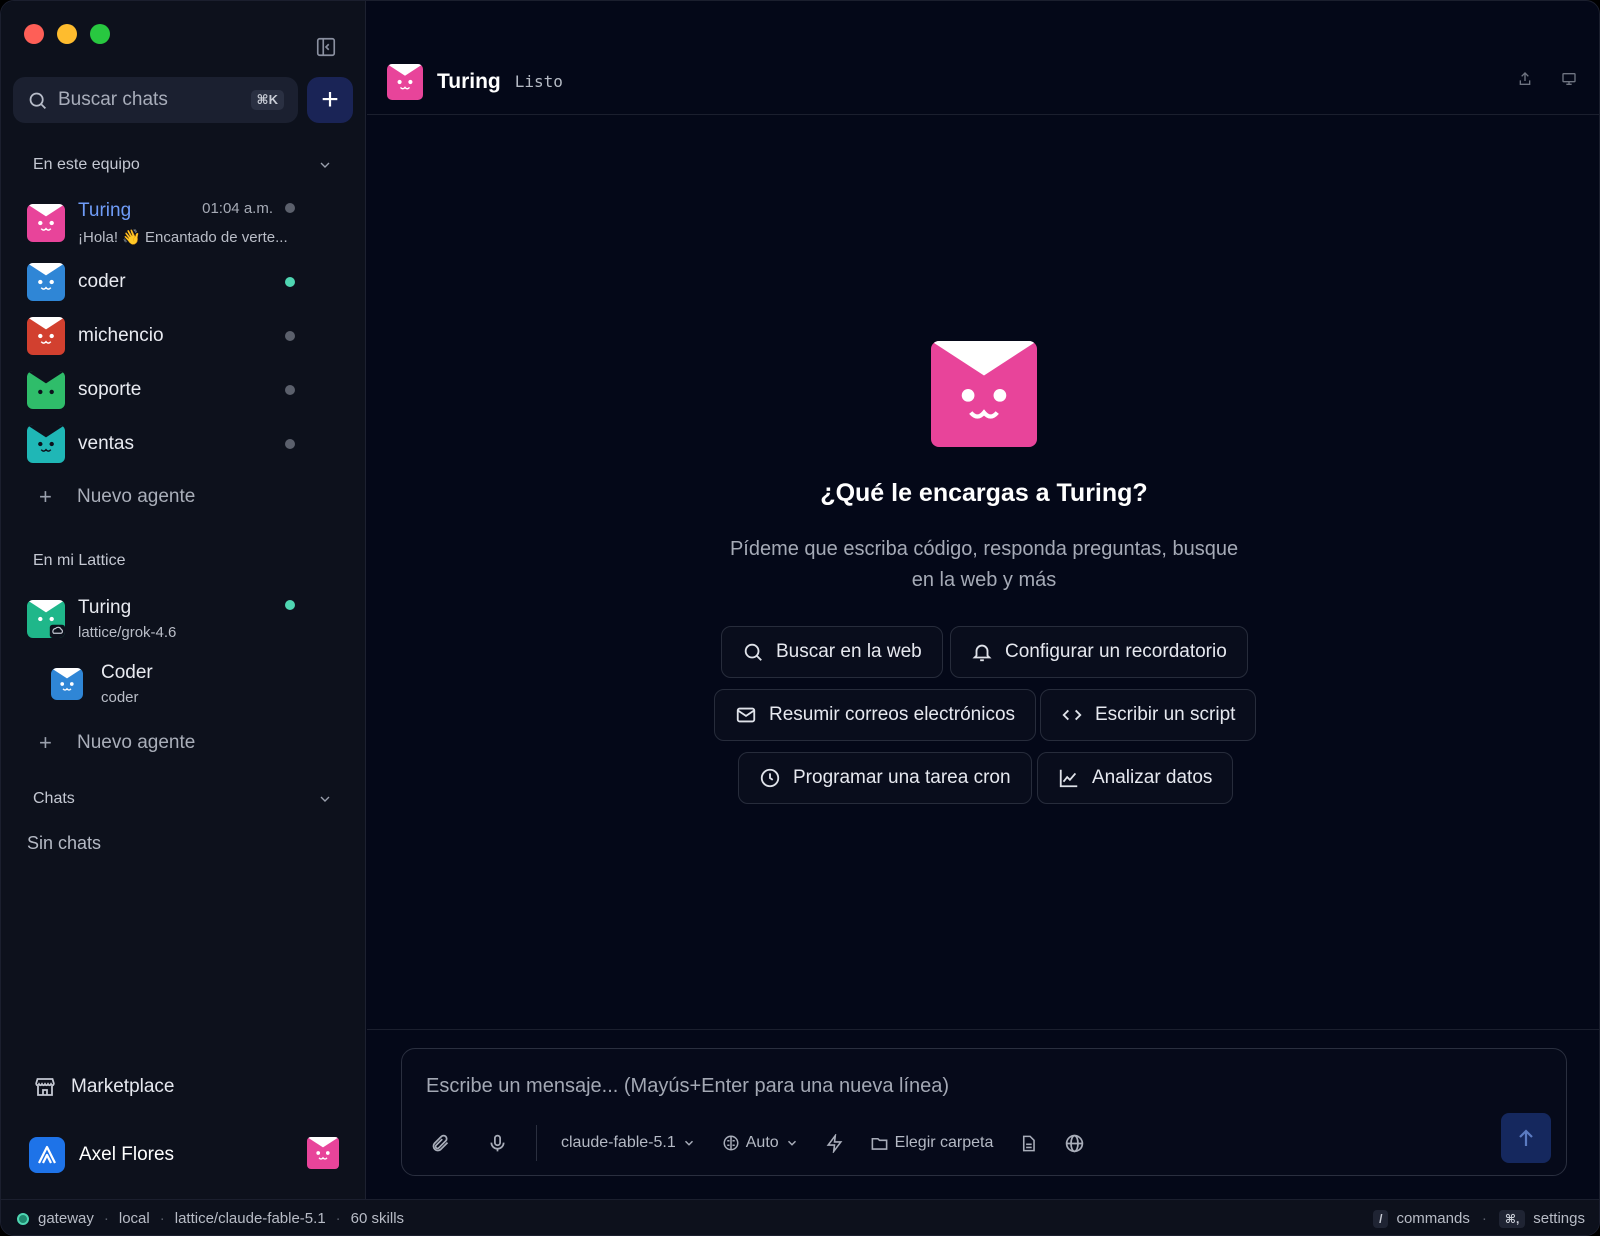 This screenshot has width=1600, height=1236. Describe the element at coordinates (237, 208) in the screenshot. I see `agent-time: 01:04 a.m.` at that location.